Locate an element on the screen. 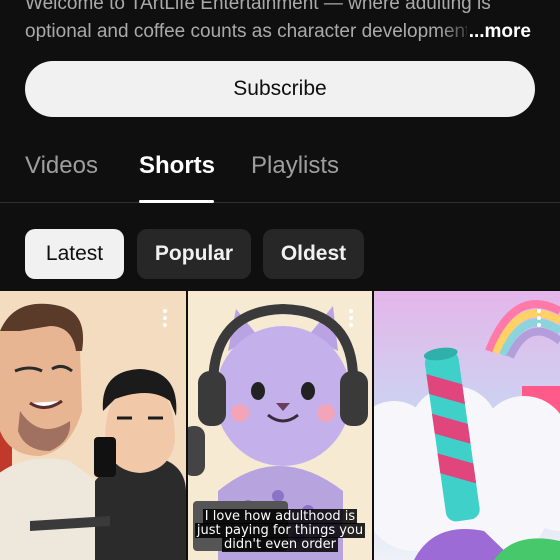 Image resolution: width=560 pixels, height=560 pixels. filter-chip-latest: Latest is located at coordinates (74, 254).